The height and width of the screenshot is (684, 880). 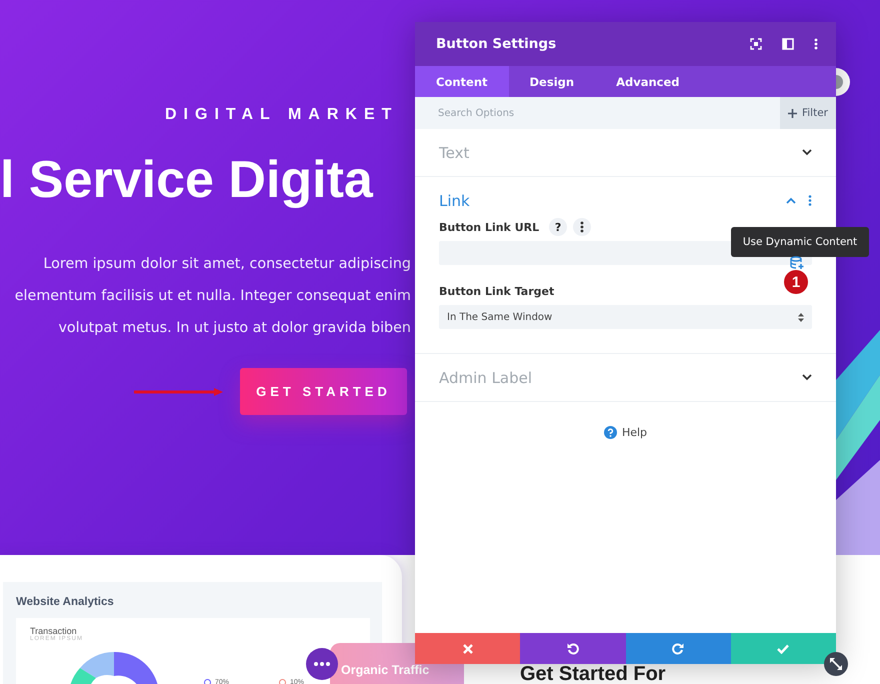 I want to click on tab: Design, so click(x=552, y=81).